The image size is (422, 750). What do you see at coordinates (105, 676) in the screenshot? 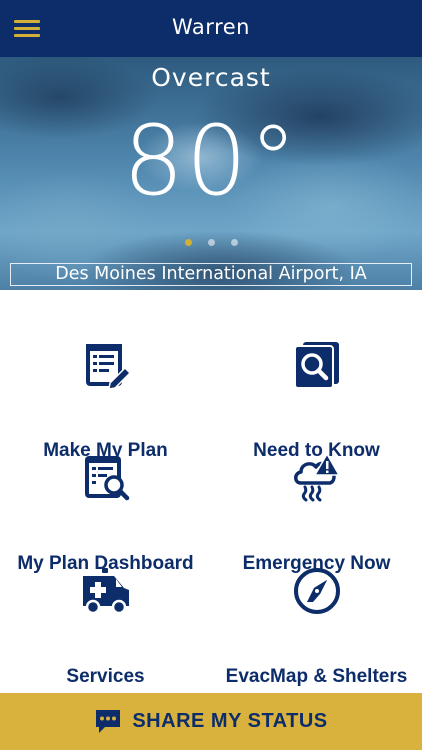
I see `services-label: Services` at bounding box center [105, 676].